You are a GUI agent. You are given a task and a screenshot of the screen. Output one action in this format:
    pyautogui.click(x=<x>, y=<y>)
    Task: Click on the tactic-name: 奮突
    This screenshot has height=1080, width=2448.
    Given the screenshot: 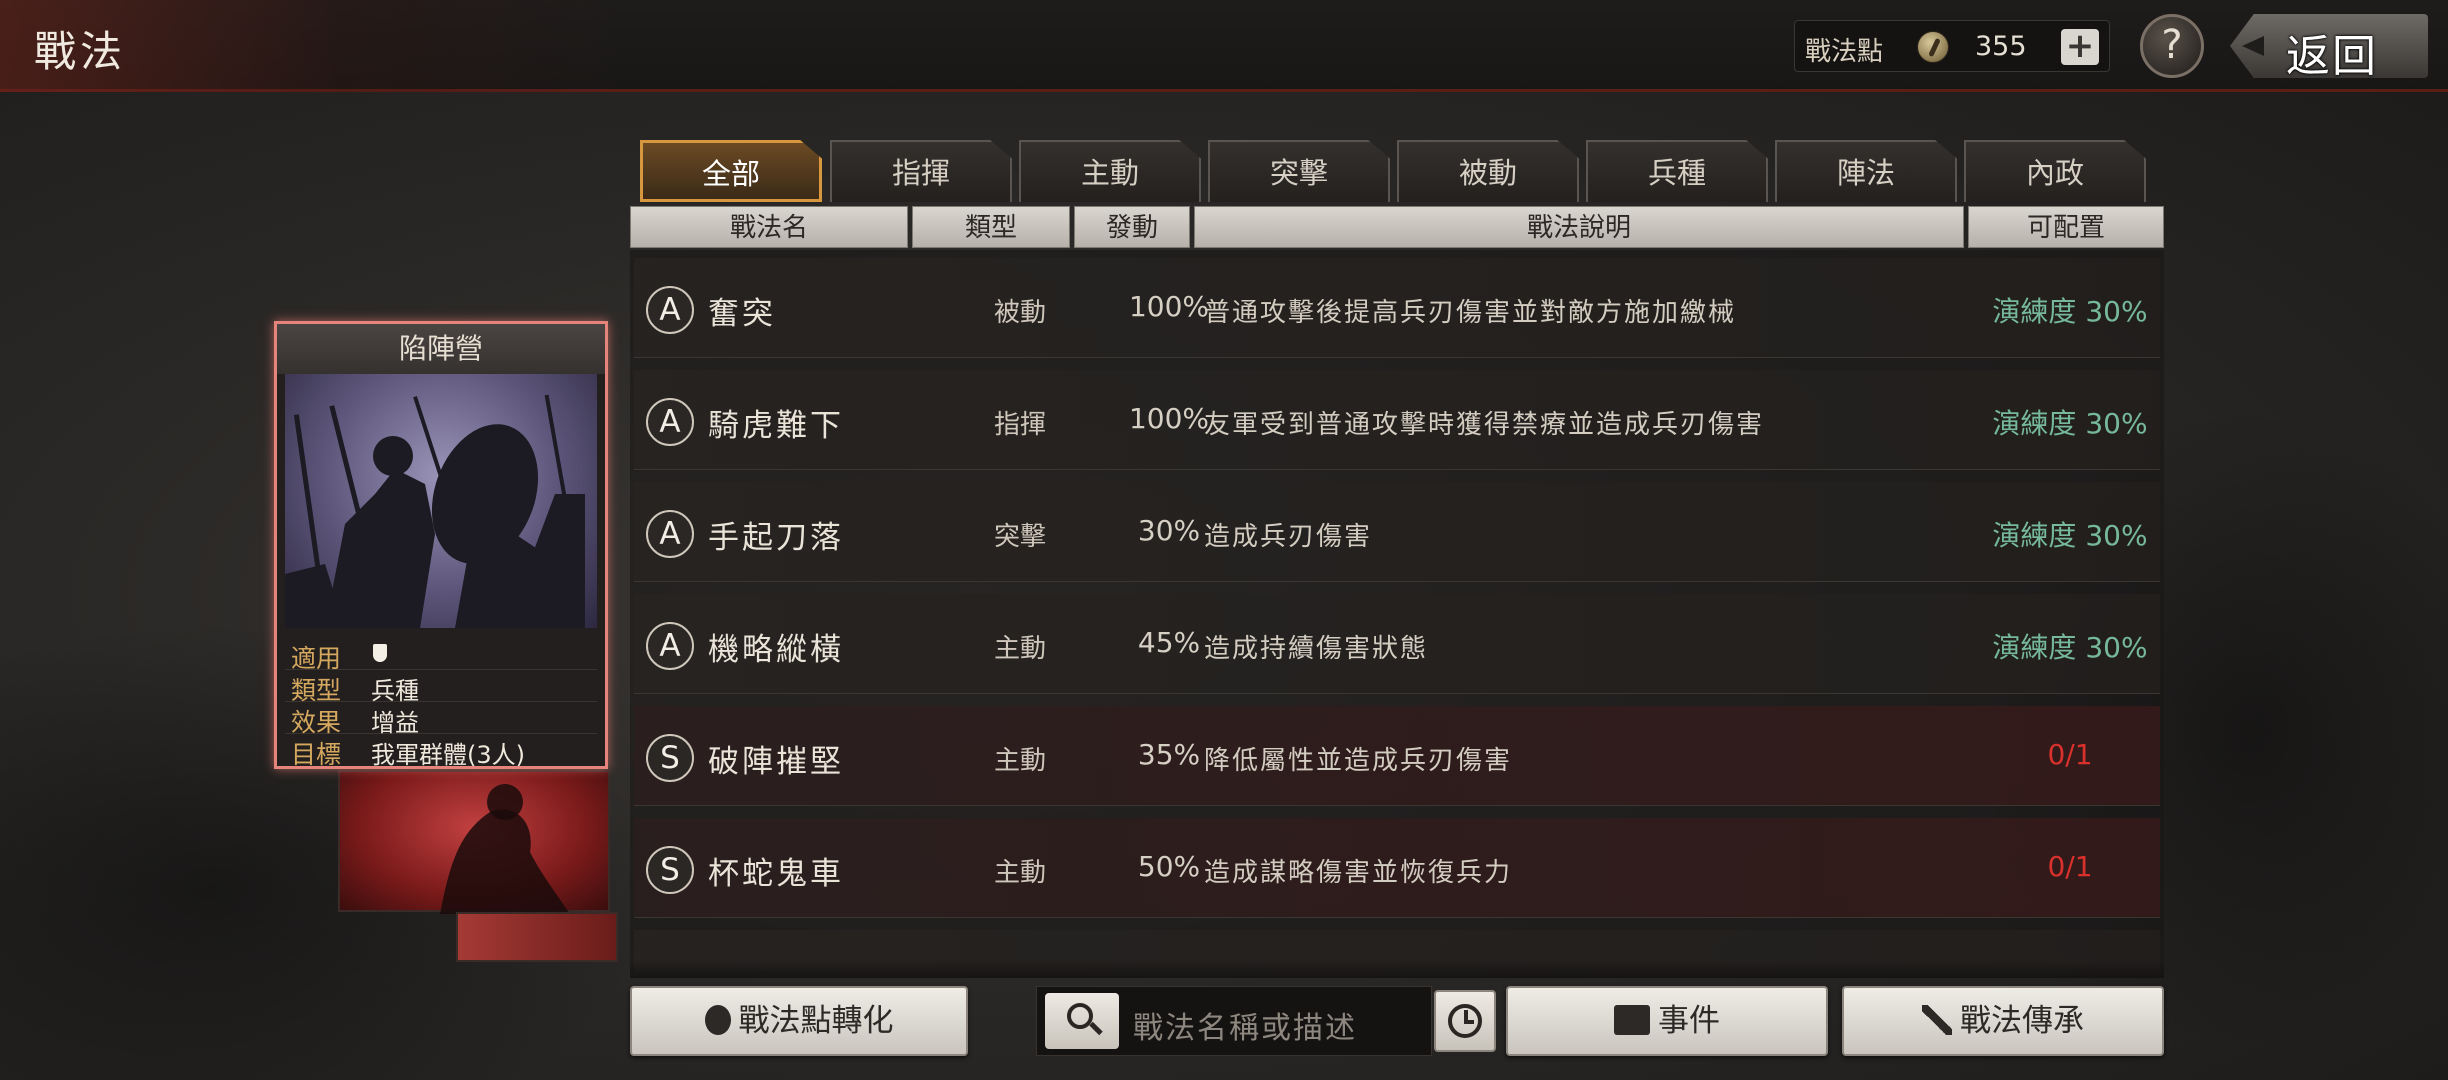 What is the action you would take?
    pyautogui.click(x=742, y=314)
    